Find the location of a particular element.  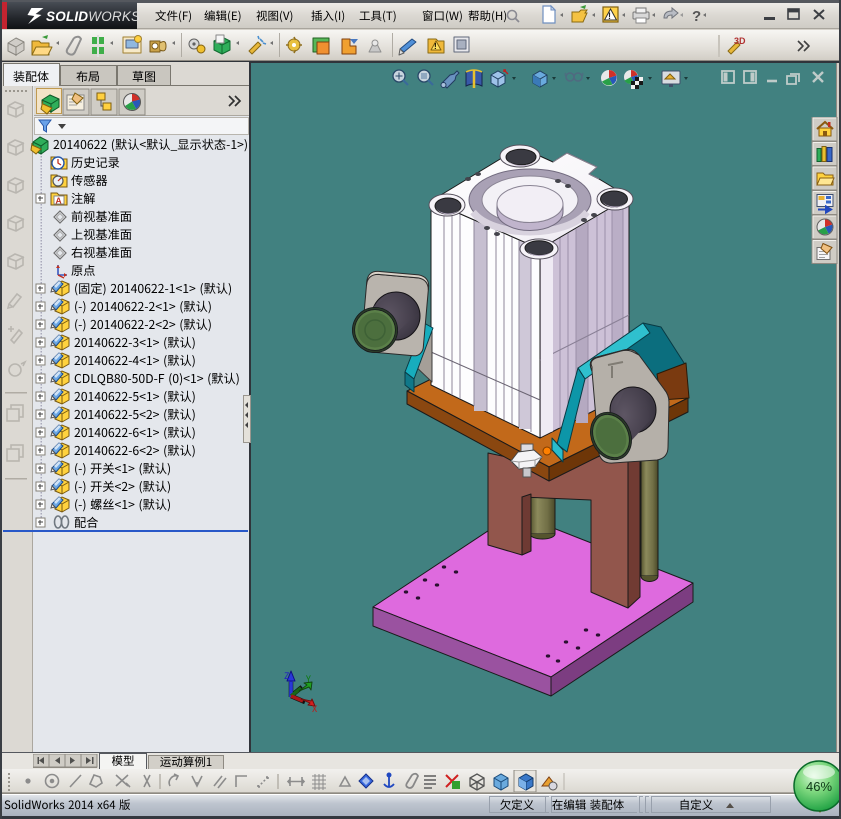

svg-text: 46% is located at coordinates (819, 786).